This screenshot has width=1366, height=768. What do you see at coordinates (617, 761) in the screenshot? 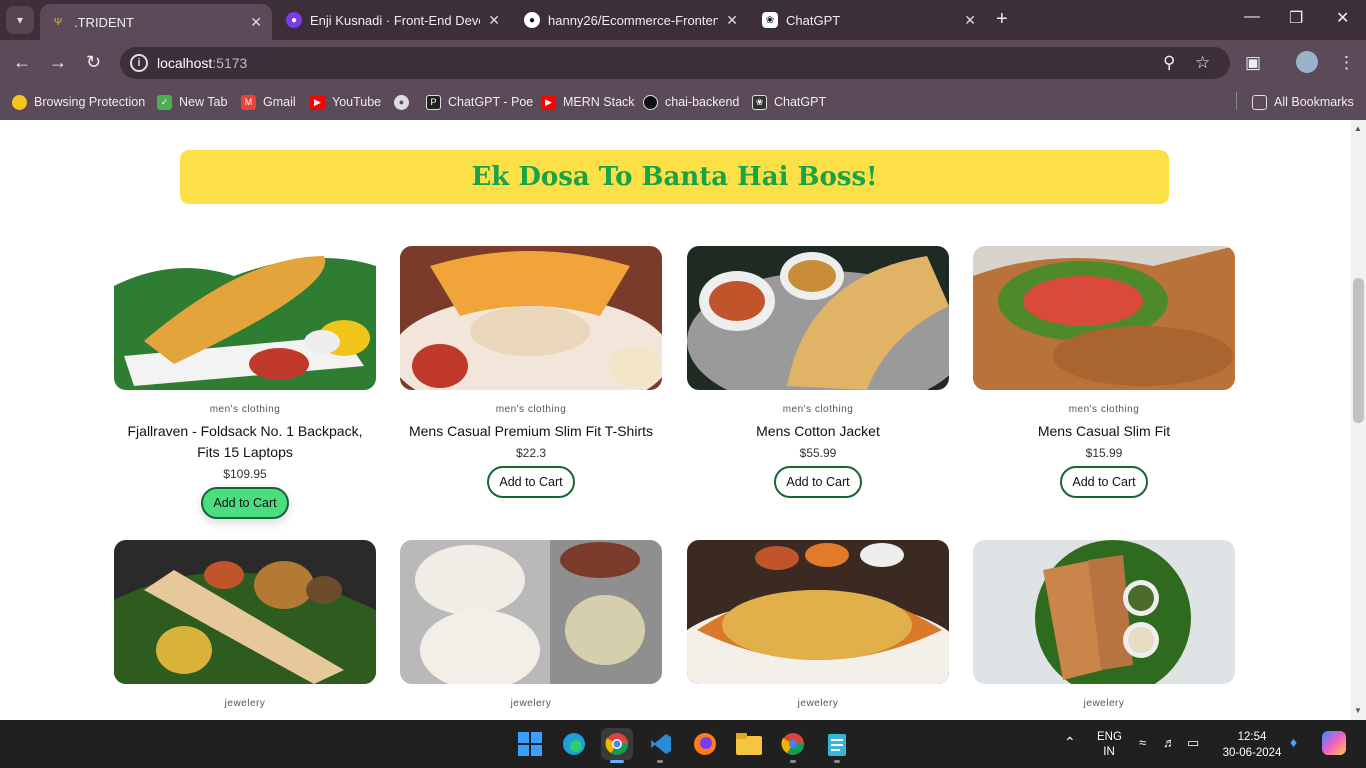
I see `active-indicator` at bounding box center [617, 761].